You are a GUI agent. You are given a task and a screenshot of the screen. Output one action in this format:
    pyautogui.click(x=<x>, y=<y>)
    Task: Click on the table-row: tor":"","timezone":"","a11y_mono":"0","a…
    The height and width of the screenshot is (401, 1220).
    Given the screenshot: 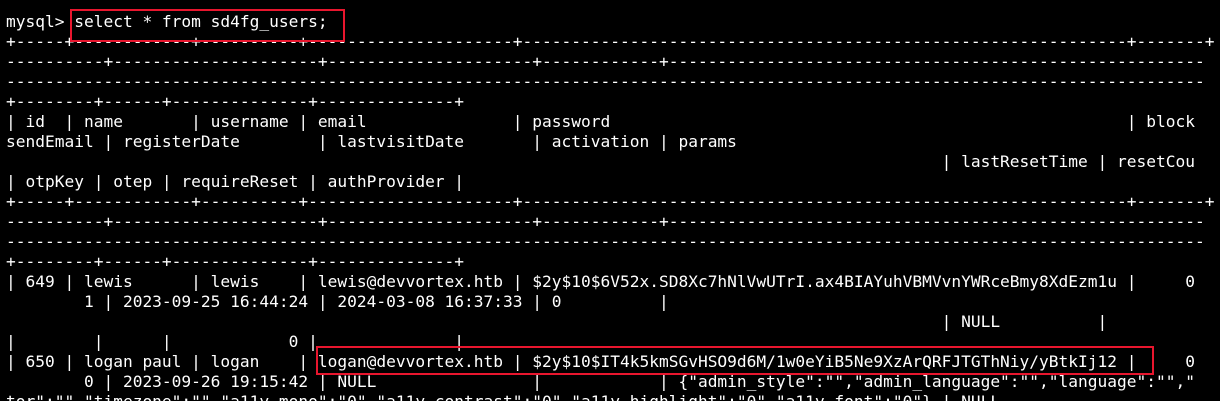 What is the action you would take?
    pyautogui.click(x=503, y=396)
    